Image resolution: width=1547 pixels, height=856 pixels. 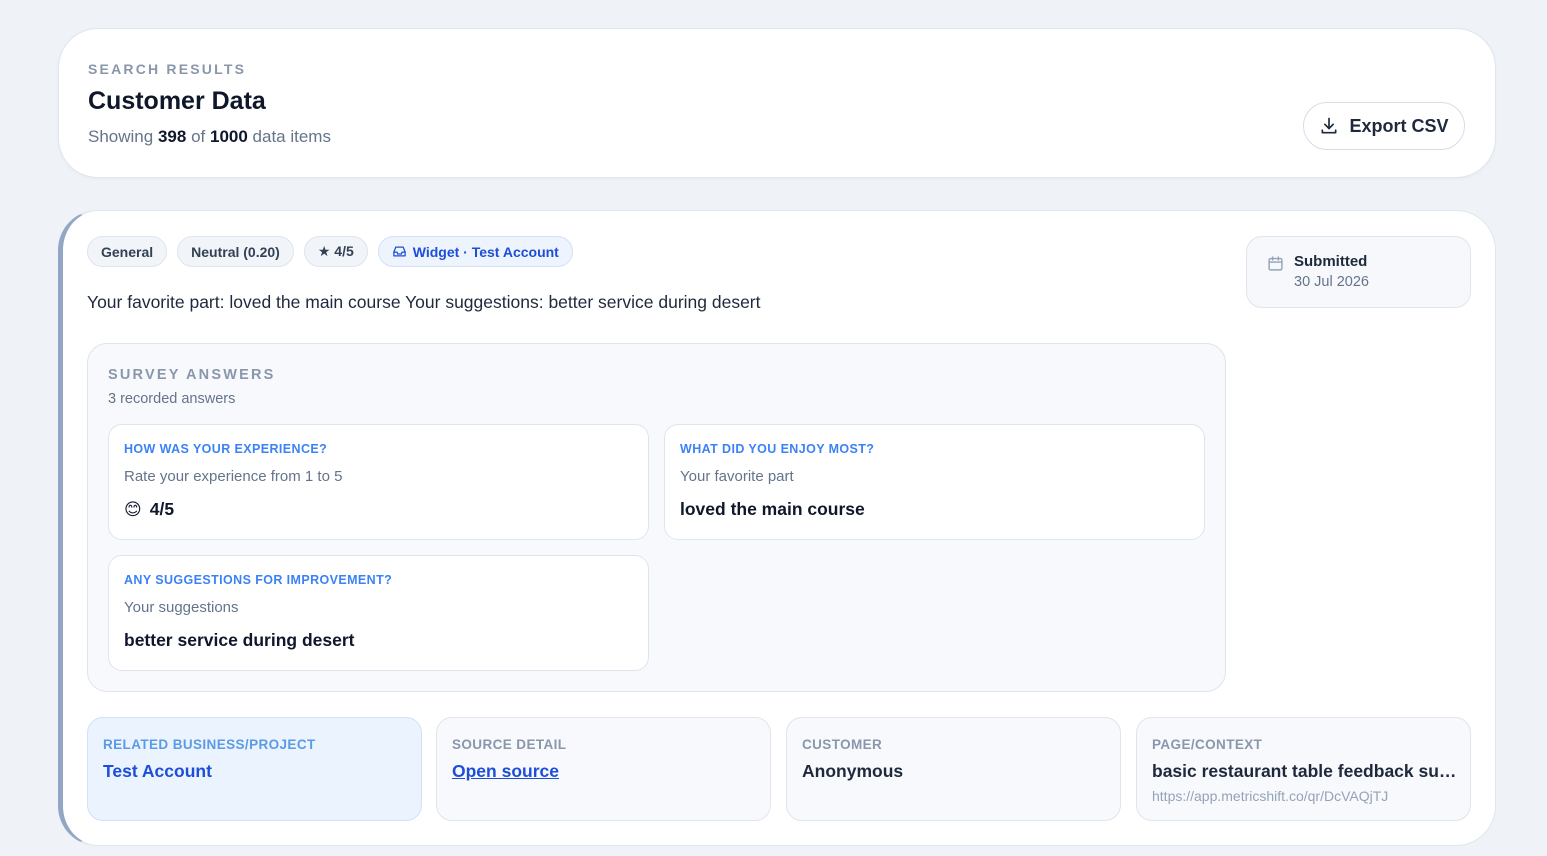 What do you see at coordinates (1270, 796) in the screenshot?
I see `page-context-url: https://app.metricshift.co/qr/DcVAQjTJ` at bounding box center [1270, 796].